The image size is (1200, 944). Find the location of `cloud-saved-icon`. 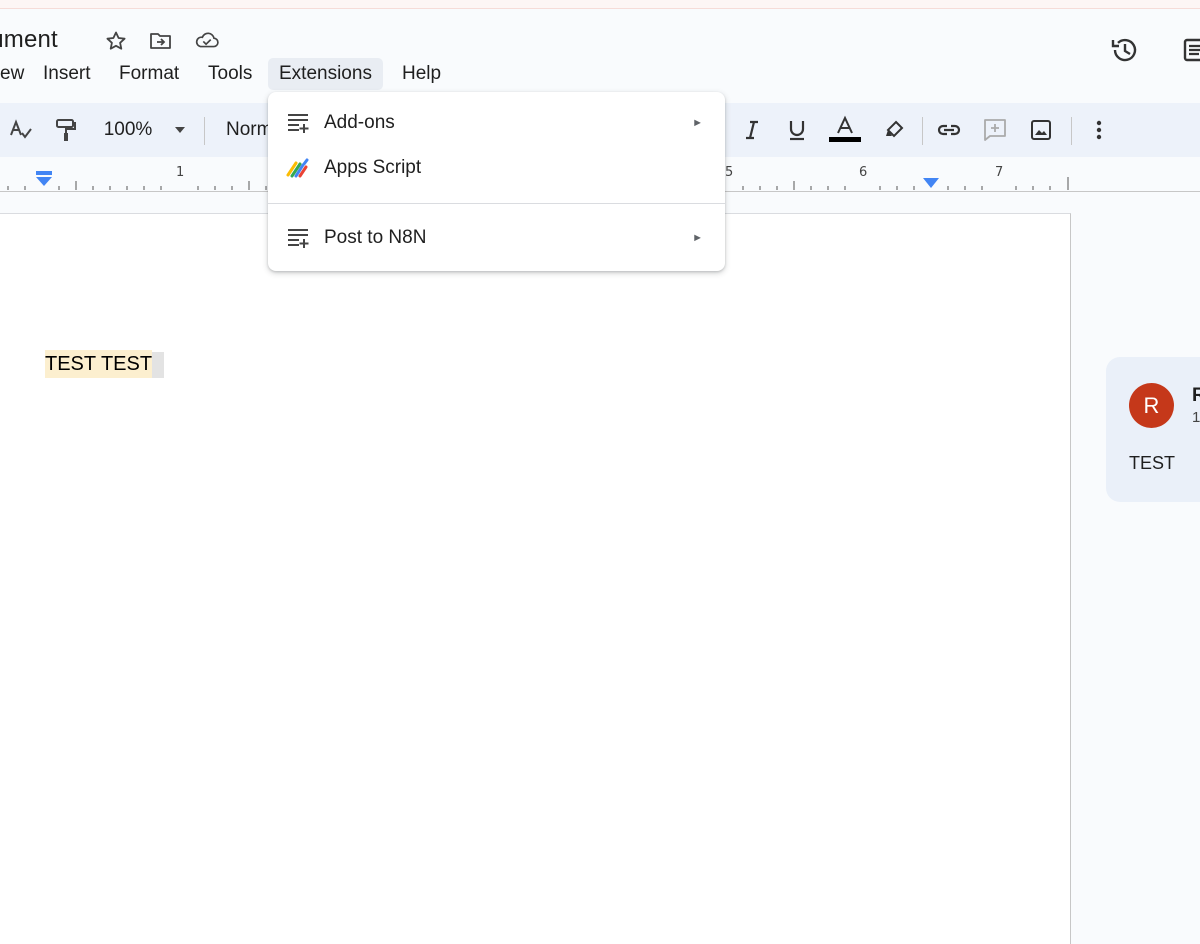

cloud-saved-icon is located at coordinates (207, 41).